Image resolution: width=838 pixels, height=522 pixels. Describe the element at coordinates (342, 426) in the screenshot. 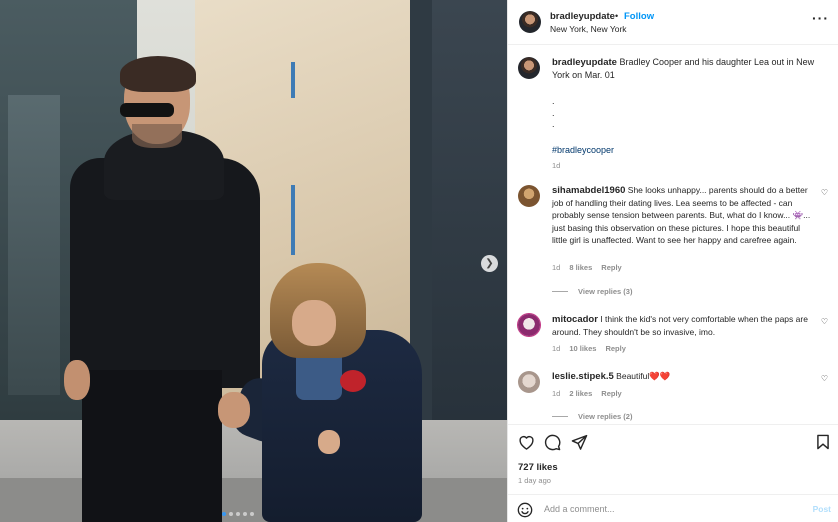

I see `child-figure` at that location.